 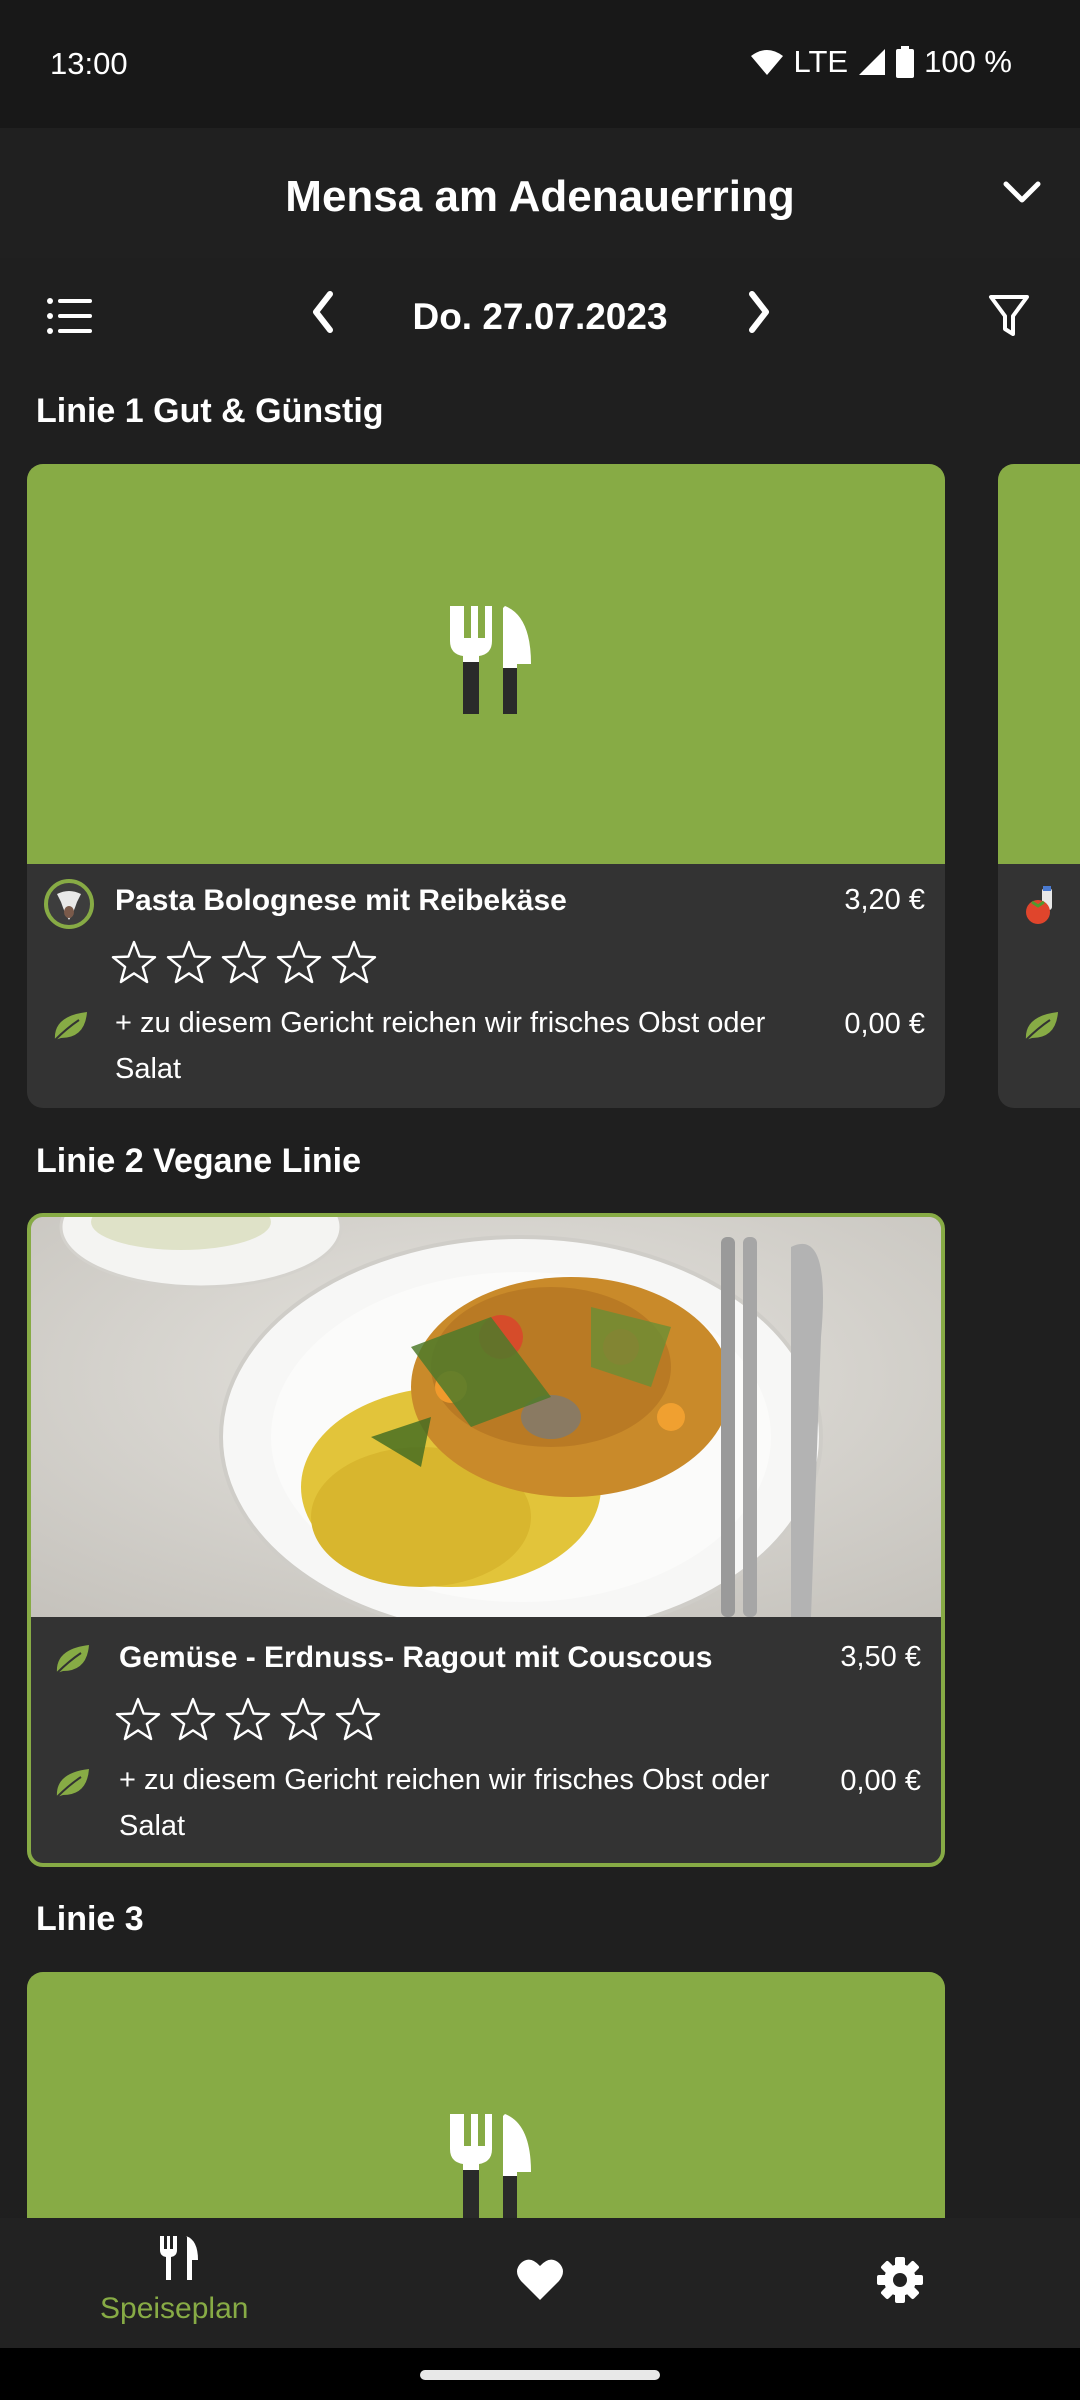 I want to click on meal-name: Pasta Bolognese mit Reibekäse, so click(x=341, y=900).